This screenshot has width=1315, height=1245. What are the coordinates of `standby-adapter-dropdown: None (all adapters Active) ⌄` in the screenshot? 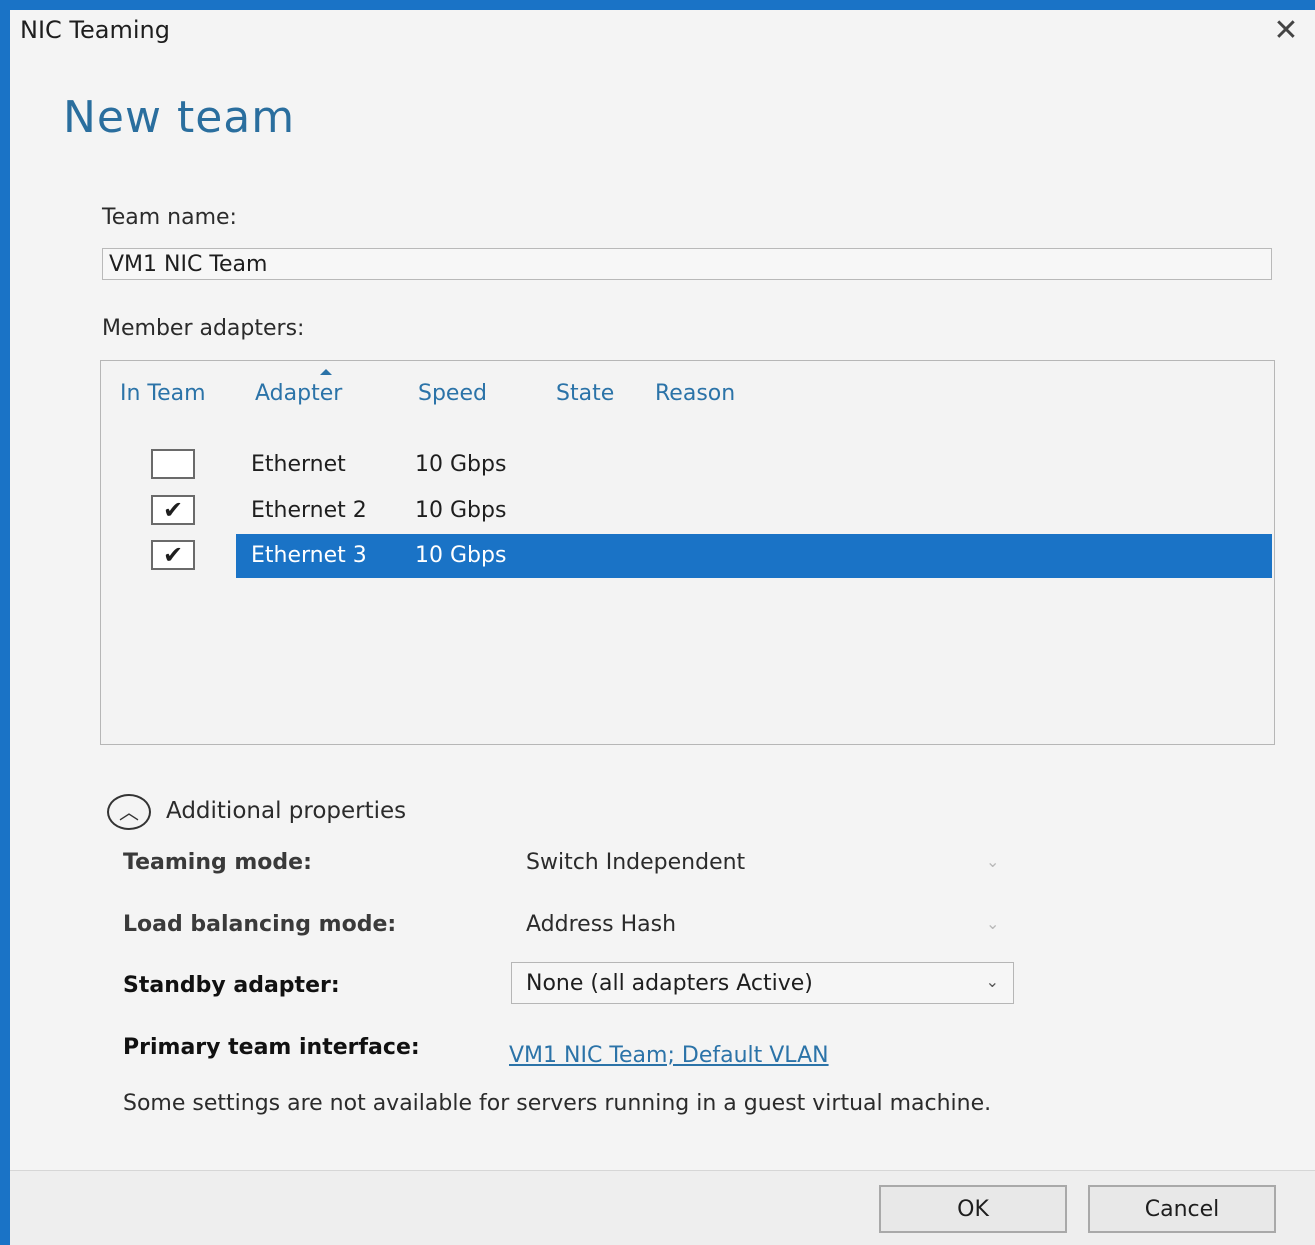 It's located at (762, 983).